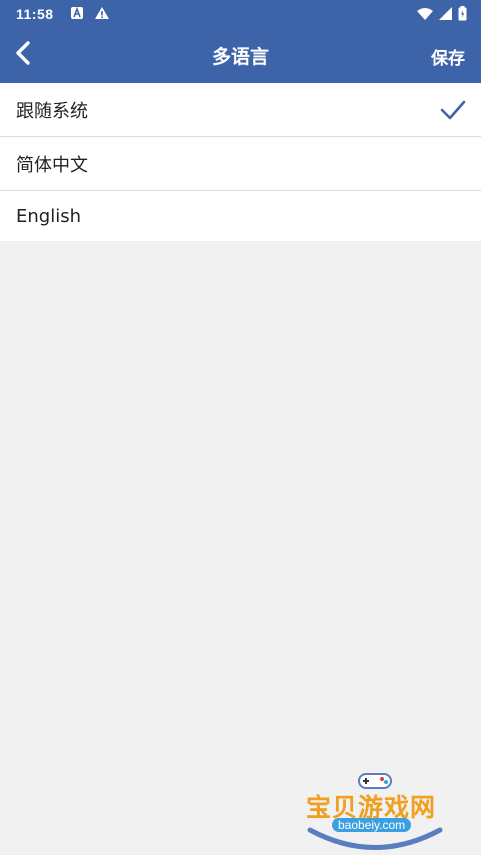 The image size is (481, 855). I want to click on language-option-label: English, so click(48, 216).